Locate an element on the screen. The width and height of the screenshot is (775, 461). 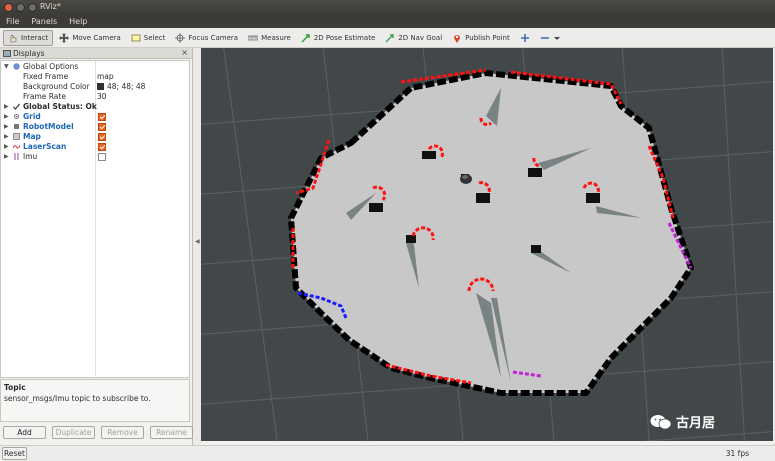
menu-panels: Panels is located at coordinates (44, 21).